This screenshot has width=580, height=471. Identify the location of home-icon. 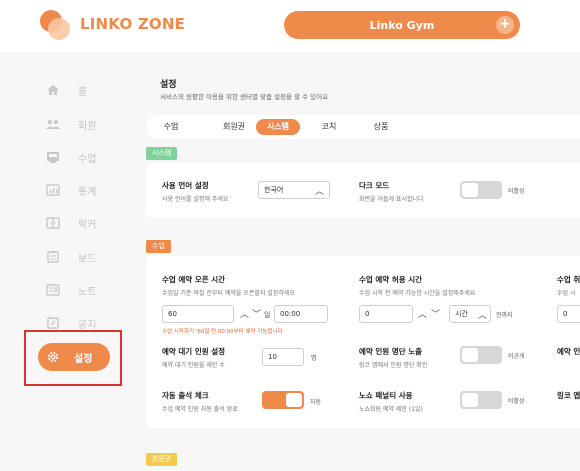
(53, 90).